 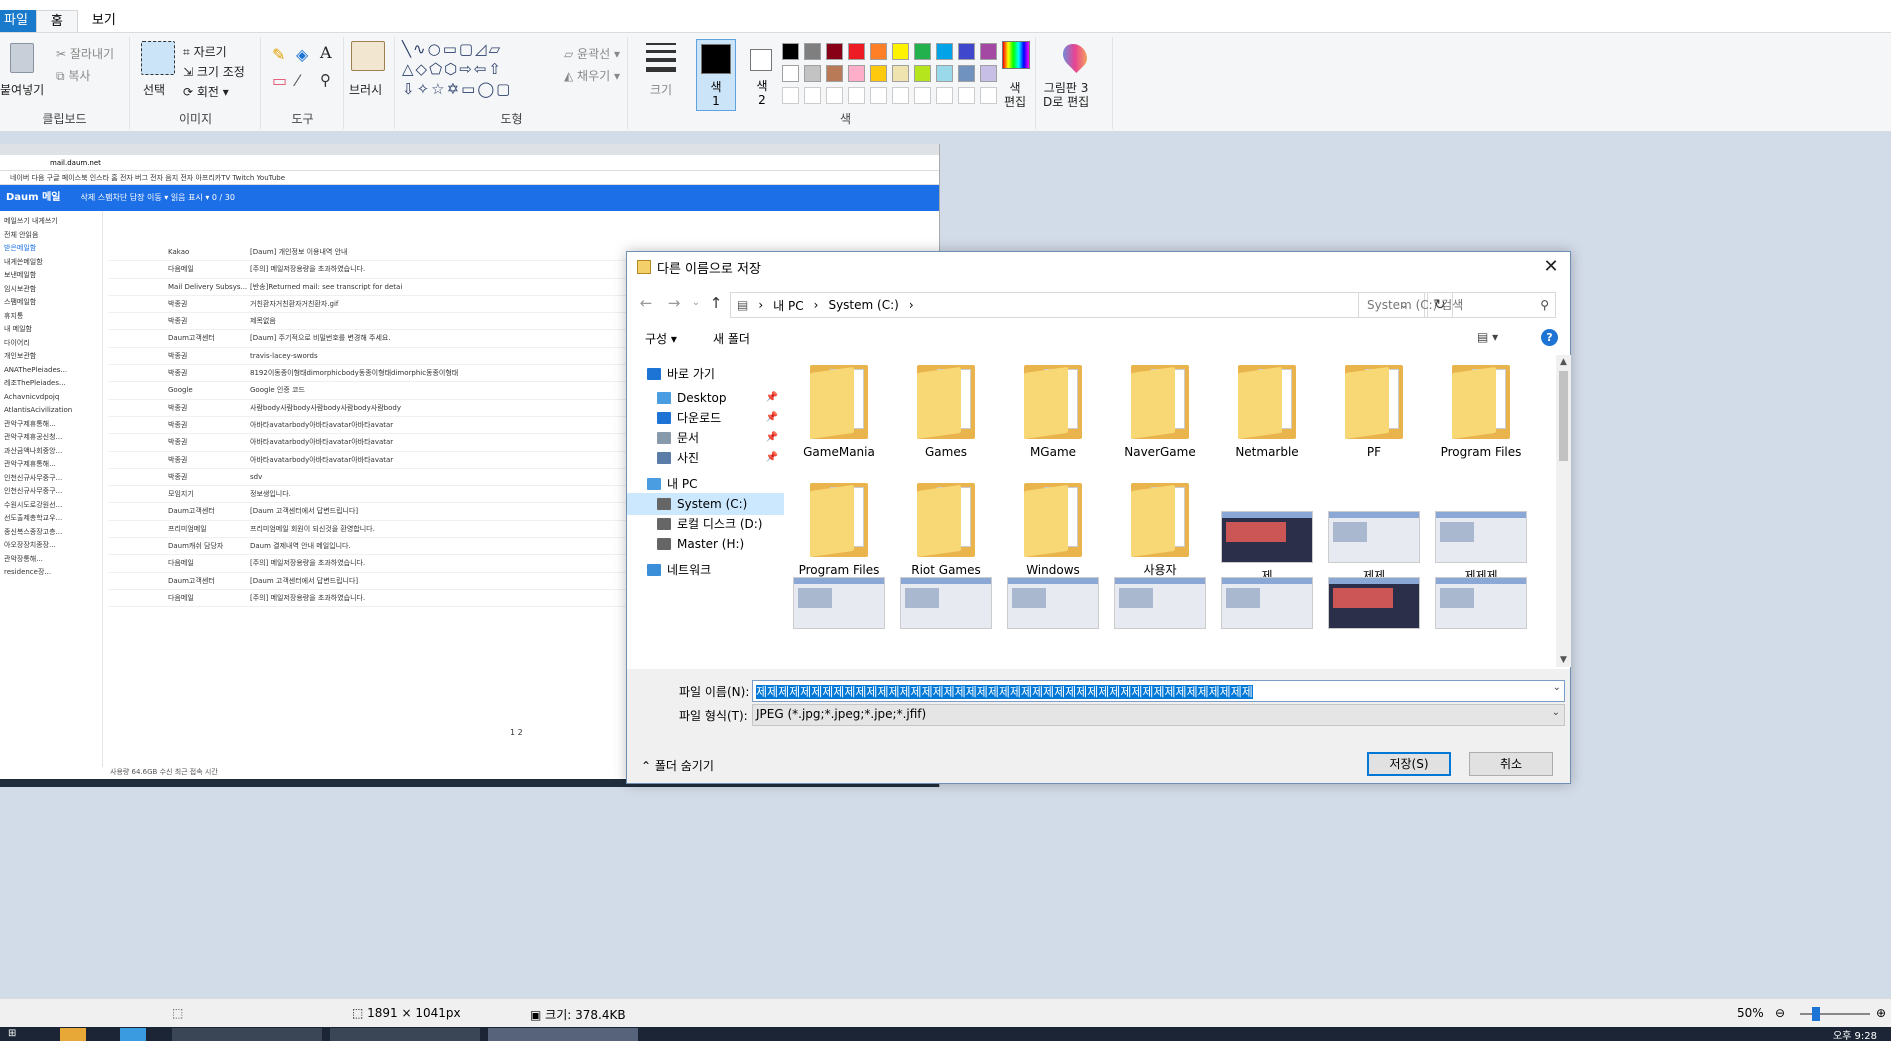 What do you see at coordinates (1066, 95) in the screenshot?
I see `paint3d-button: 그림판 3 D로 편집` at bounding box center [1066, 95].